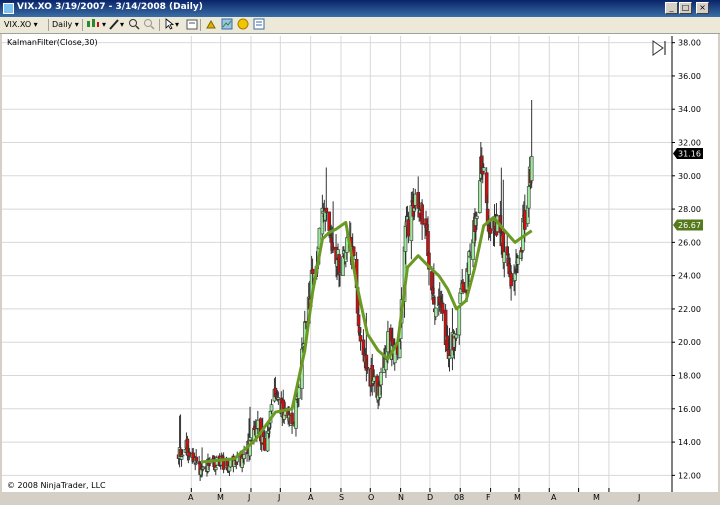 This screenshot has width=720, height=505. I want to click on candlestick-style-icon, so click(93, 25).